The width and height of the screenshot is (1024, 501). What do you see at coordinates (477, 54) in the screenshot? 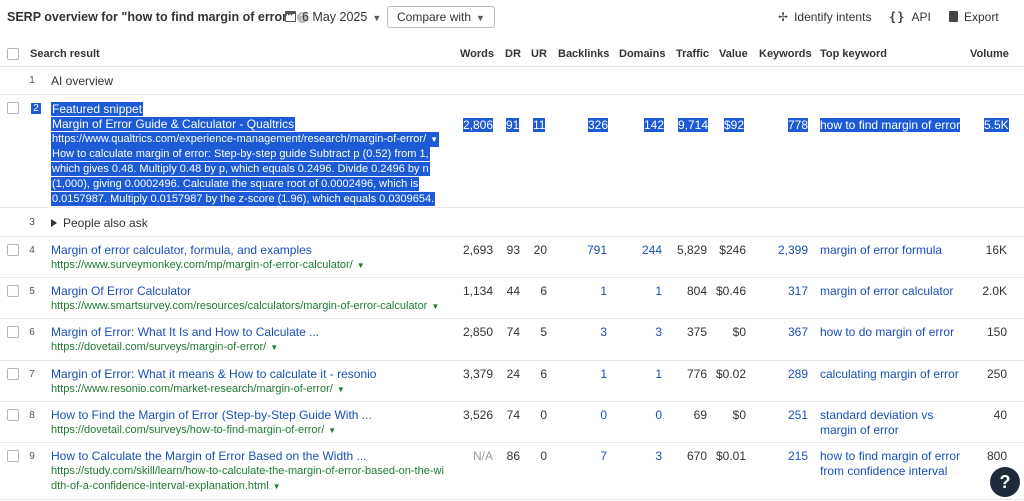
I see `col-words: Words` at bounding box center [477, 54].